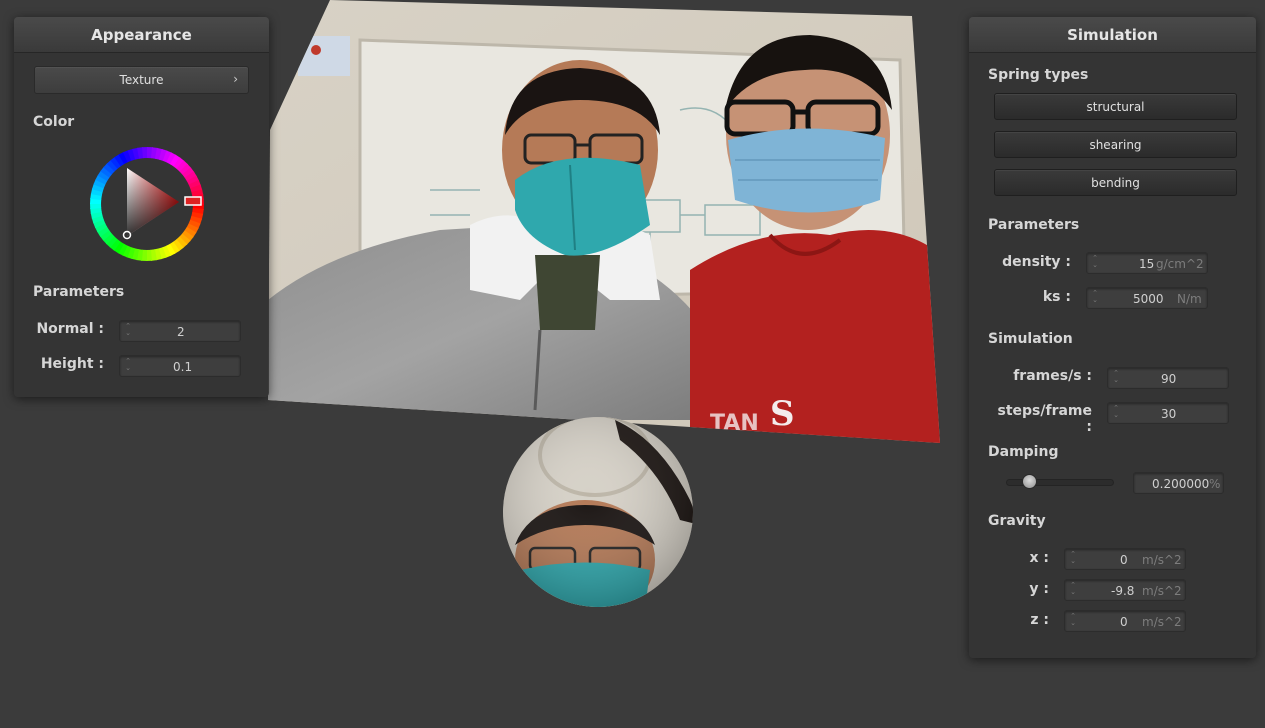 The width and height of the screenshot is (1265, 728). I want to click on height-label: Height :, so click(72, 364).